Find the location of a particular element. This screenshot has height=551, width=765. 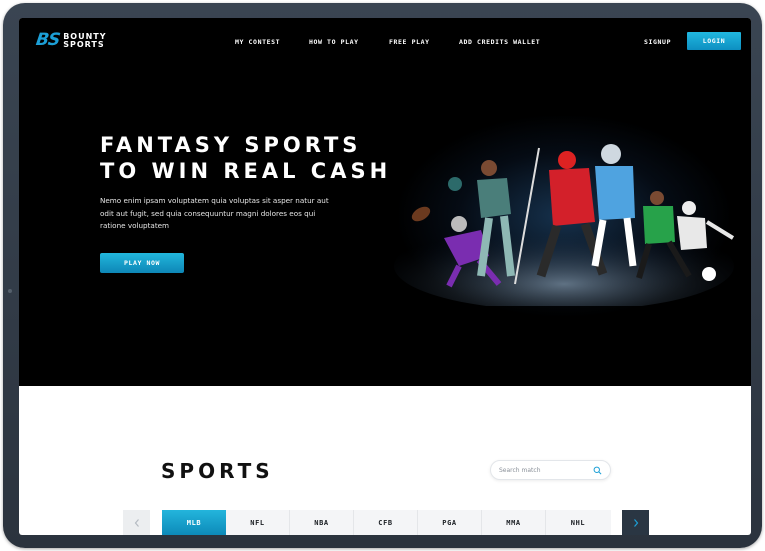

chevron-left-icon is located at coordinates (136, 522).